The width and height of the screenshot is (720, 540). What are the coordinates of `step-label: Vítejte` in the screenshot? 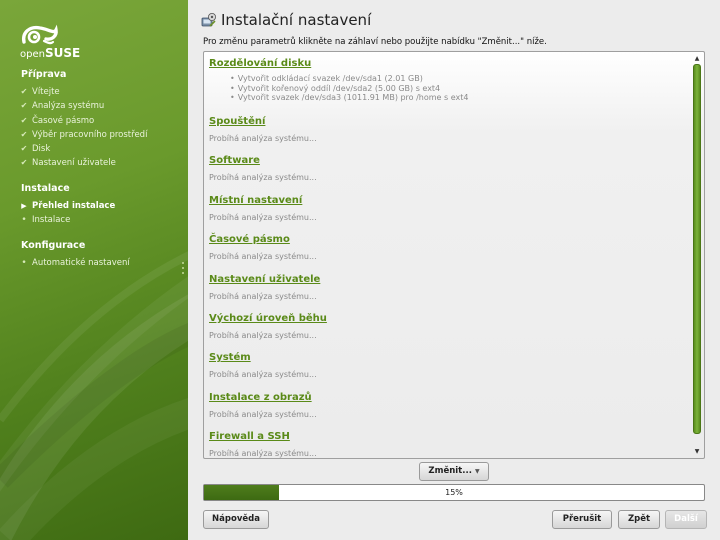 It's located at (46, 92).